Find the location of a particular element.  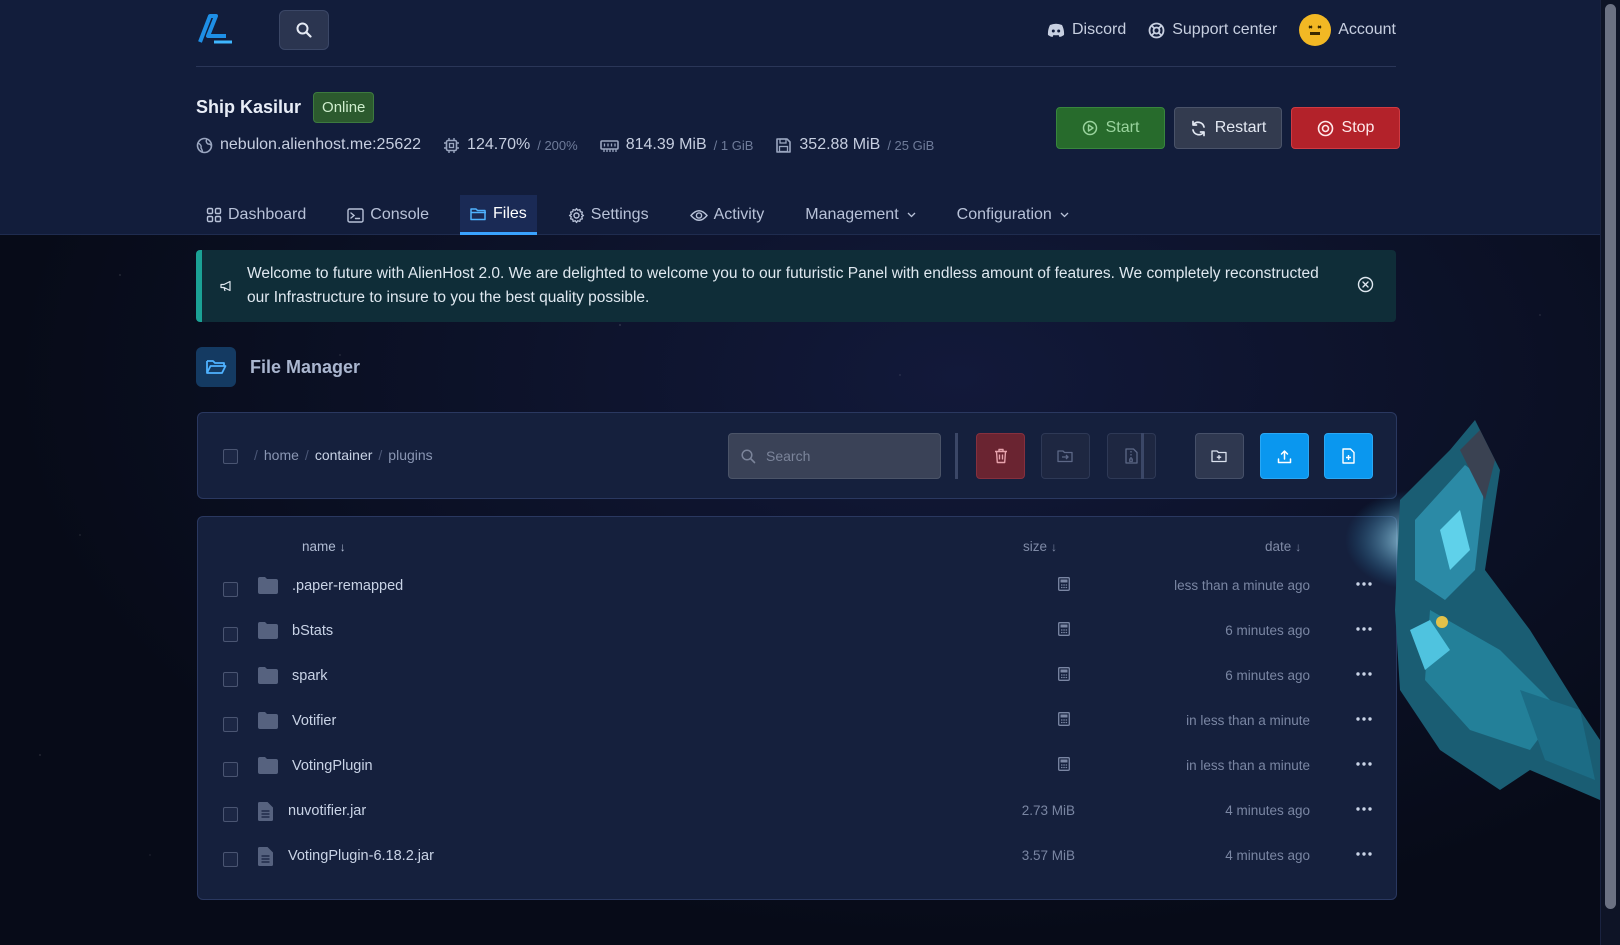

column-name-label: name is located at coordinates (319, 546).